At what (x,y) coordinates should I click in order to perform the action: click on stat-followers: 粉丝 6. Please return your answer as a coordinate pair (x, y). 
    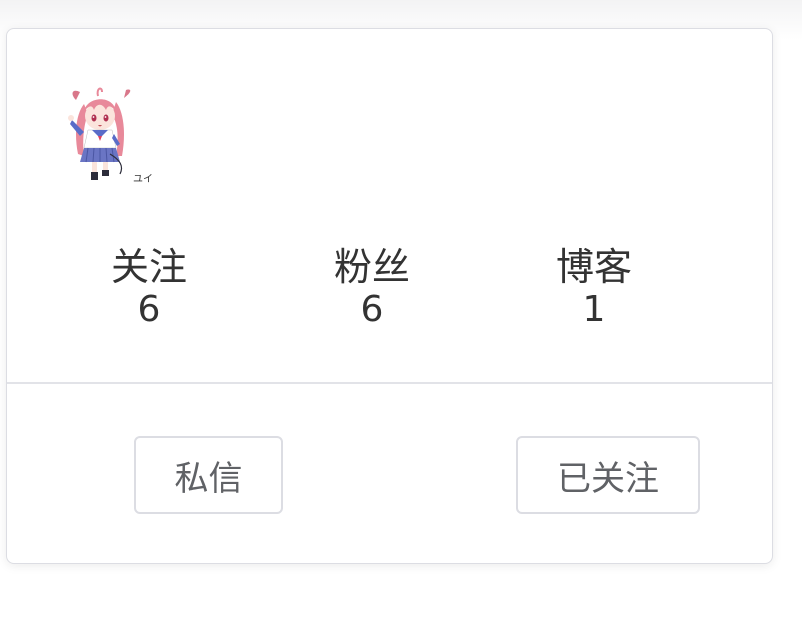
    Looking at the image, I should click on (372, 287).